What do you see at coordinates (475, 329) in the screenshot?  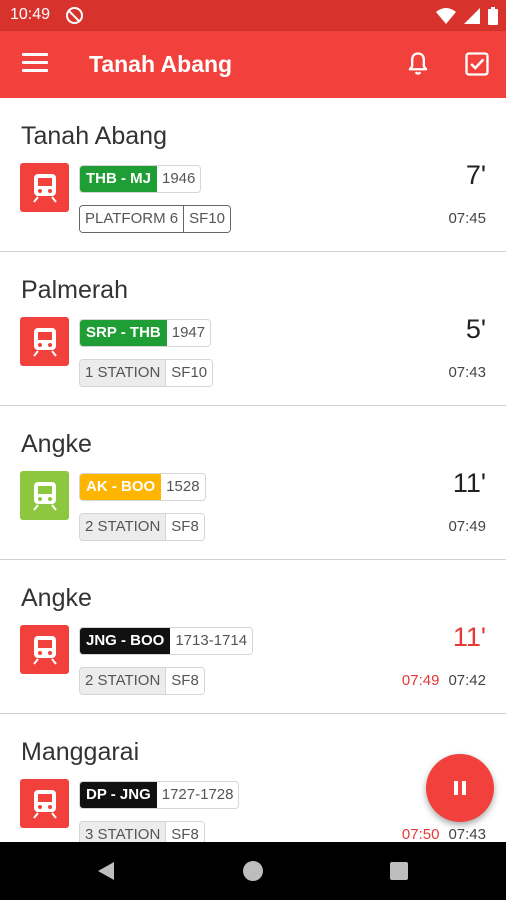 I see `minutes-remaining: 5'` at bounding box center [475, 329].